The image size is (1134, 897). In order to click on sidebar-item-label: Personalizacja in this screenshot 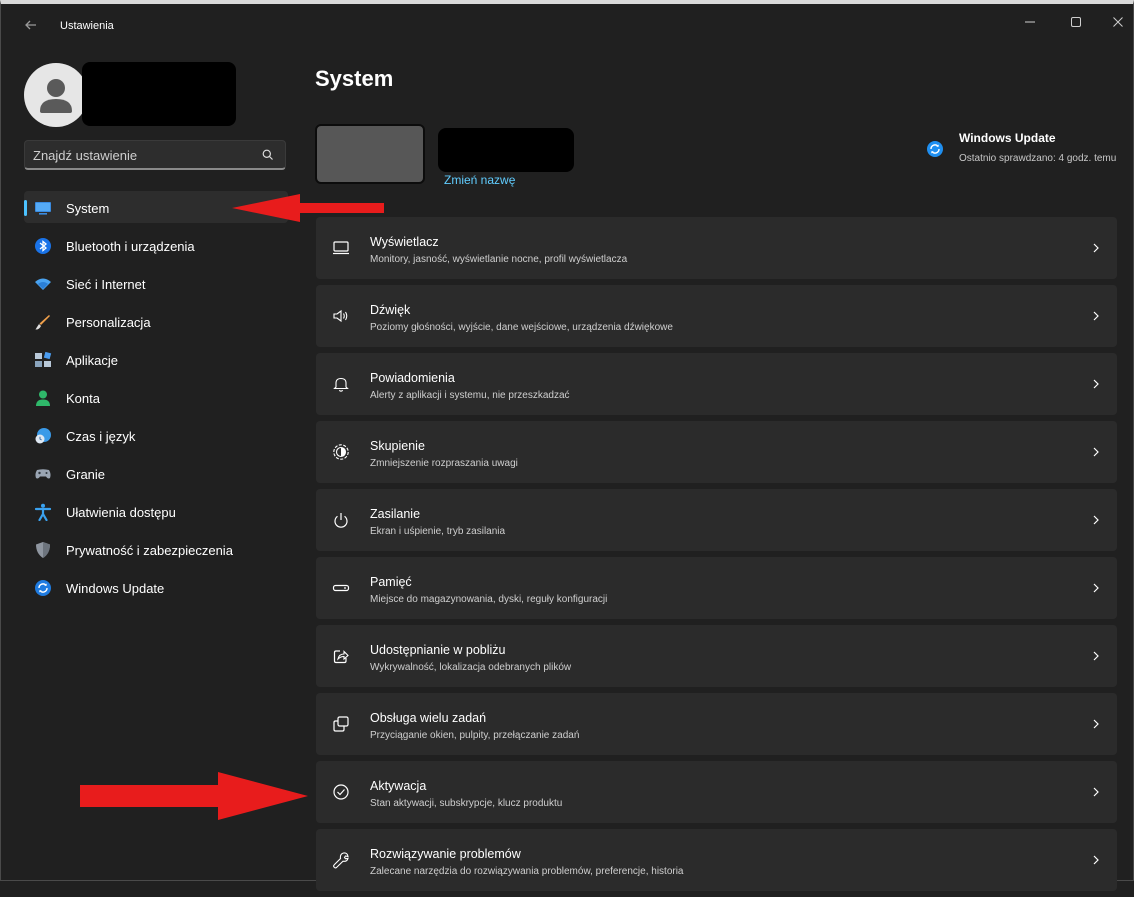, I will do `click(108, 322)`.